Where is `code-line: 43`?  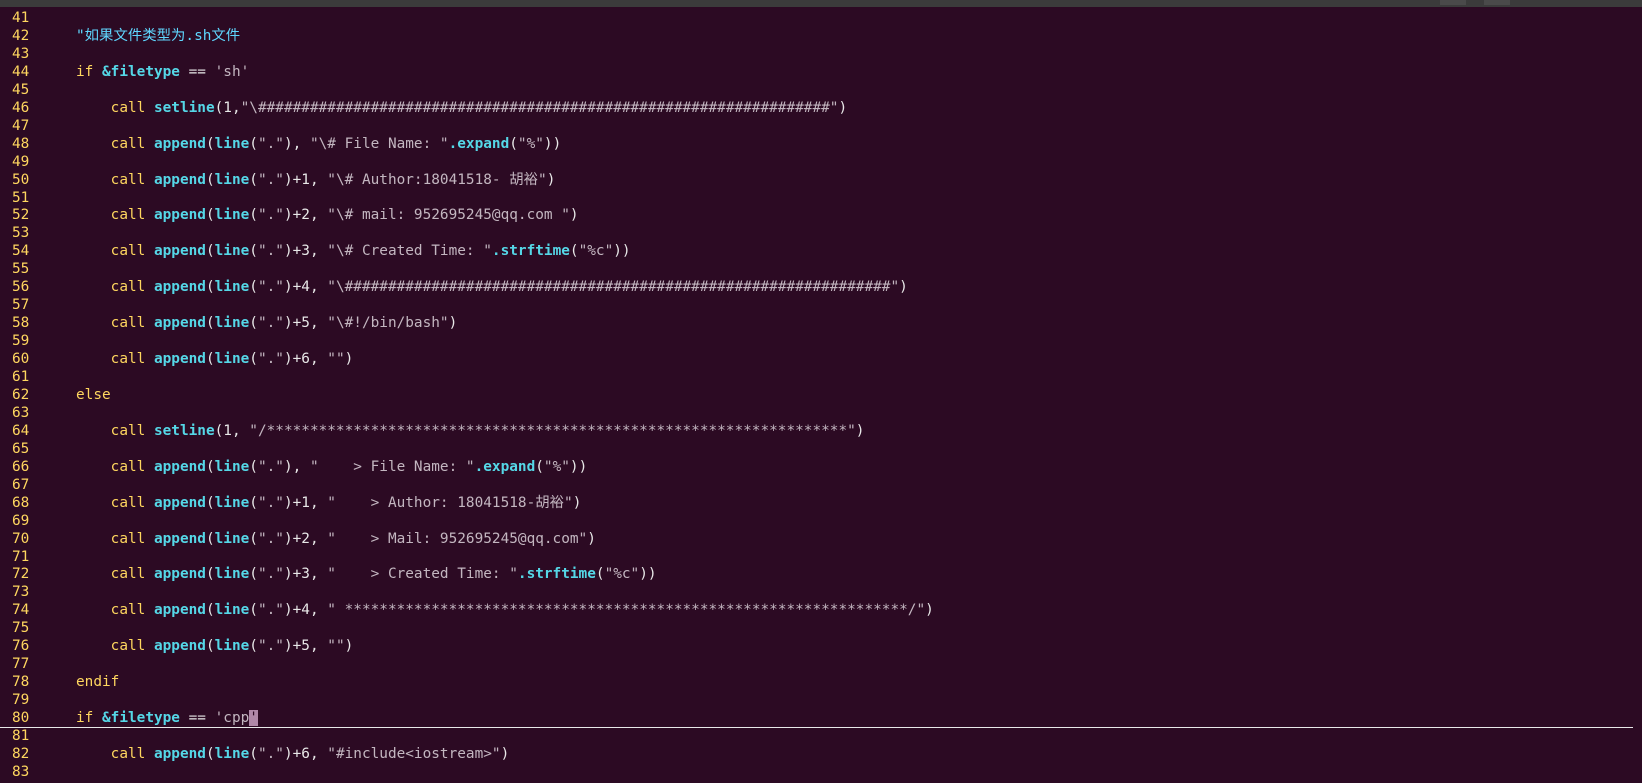 code-line: 43 is located at coordinates (821, 54).